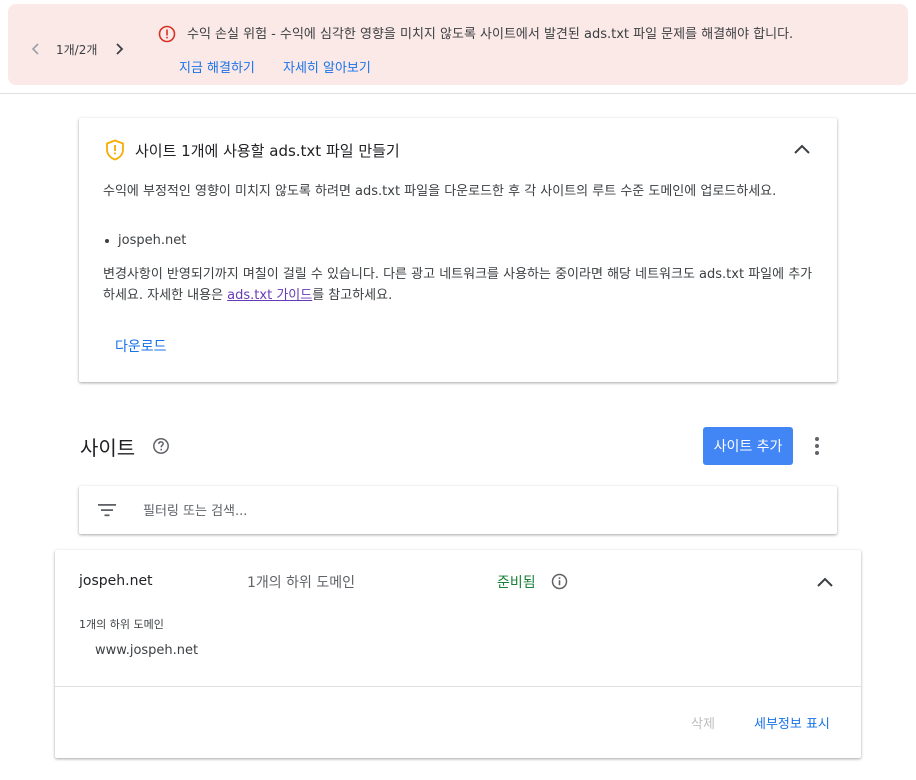 This screenshot has width=916, height=780. Describe the element at coordinates (152, 240) in the screenshot. I see `bullet-text: jospeh.net` at that location.